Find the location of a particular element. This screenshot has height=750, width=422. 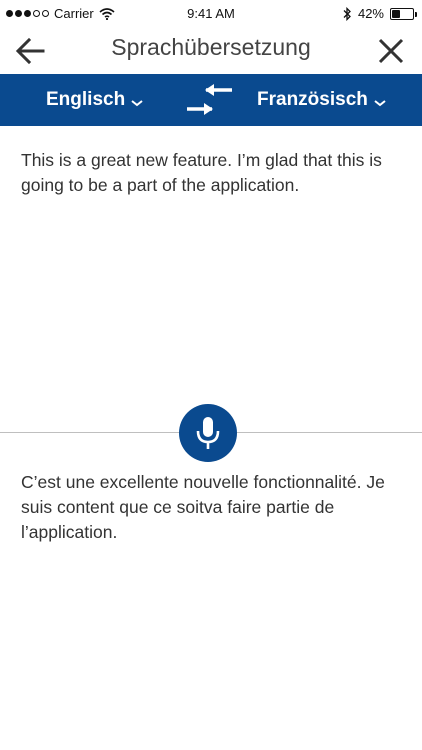

close-icon is located at coordinates (391, 51).